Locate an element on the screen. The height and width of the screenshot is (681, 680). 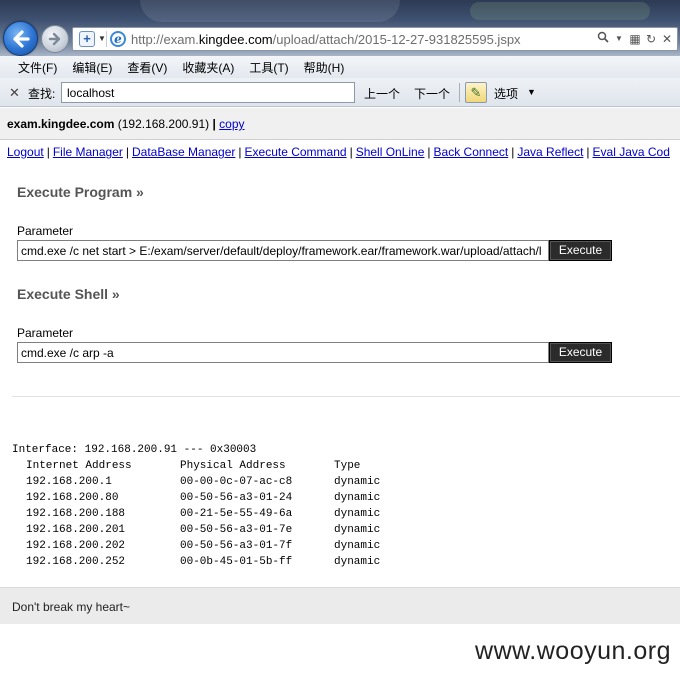
back-button is located at coordinates (20, 38).